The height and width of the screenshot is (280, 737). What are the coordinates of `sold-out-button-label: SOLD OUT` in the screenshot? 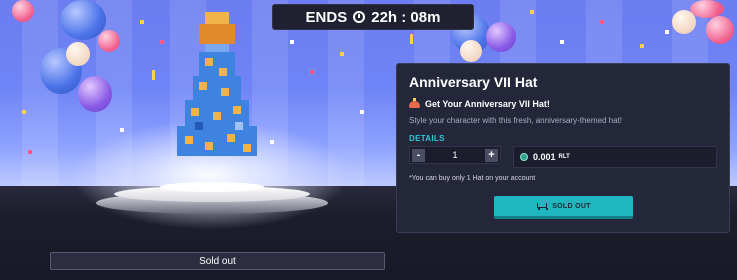 It's located at (571, 206).